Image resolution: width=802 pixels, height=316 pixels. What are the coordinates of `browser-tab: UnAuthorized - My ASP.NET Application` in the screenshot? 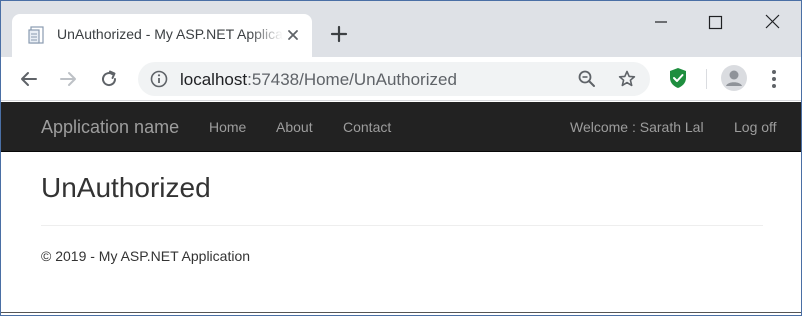 It's located at (162, 35).